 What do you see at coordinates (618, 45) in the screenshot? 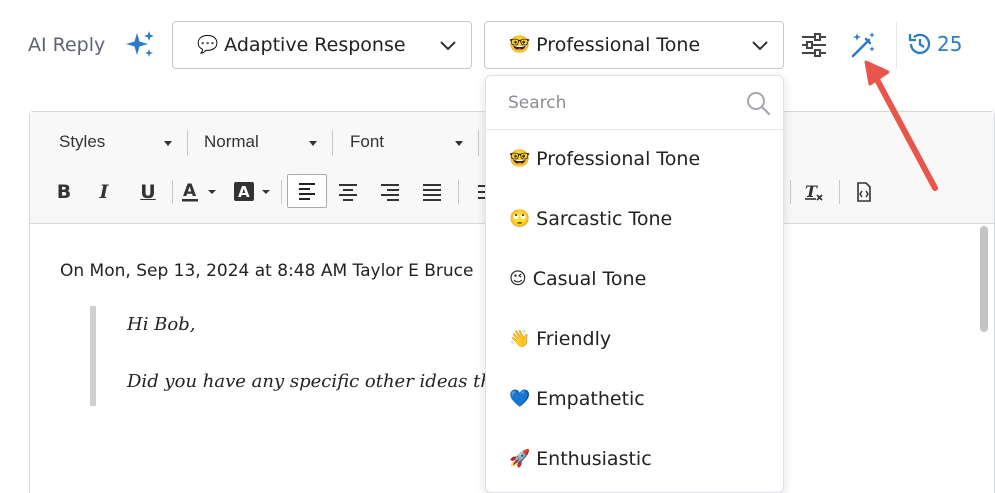
I see `tone-select-label: Professional Tone` at bounding box center [618, 45].